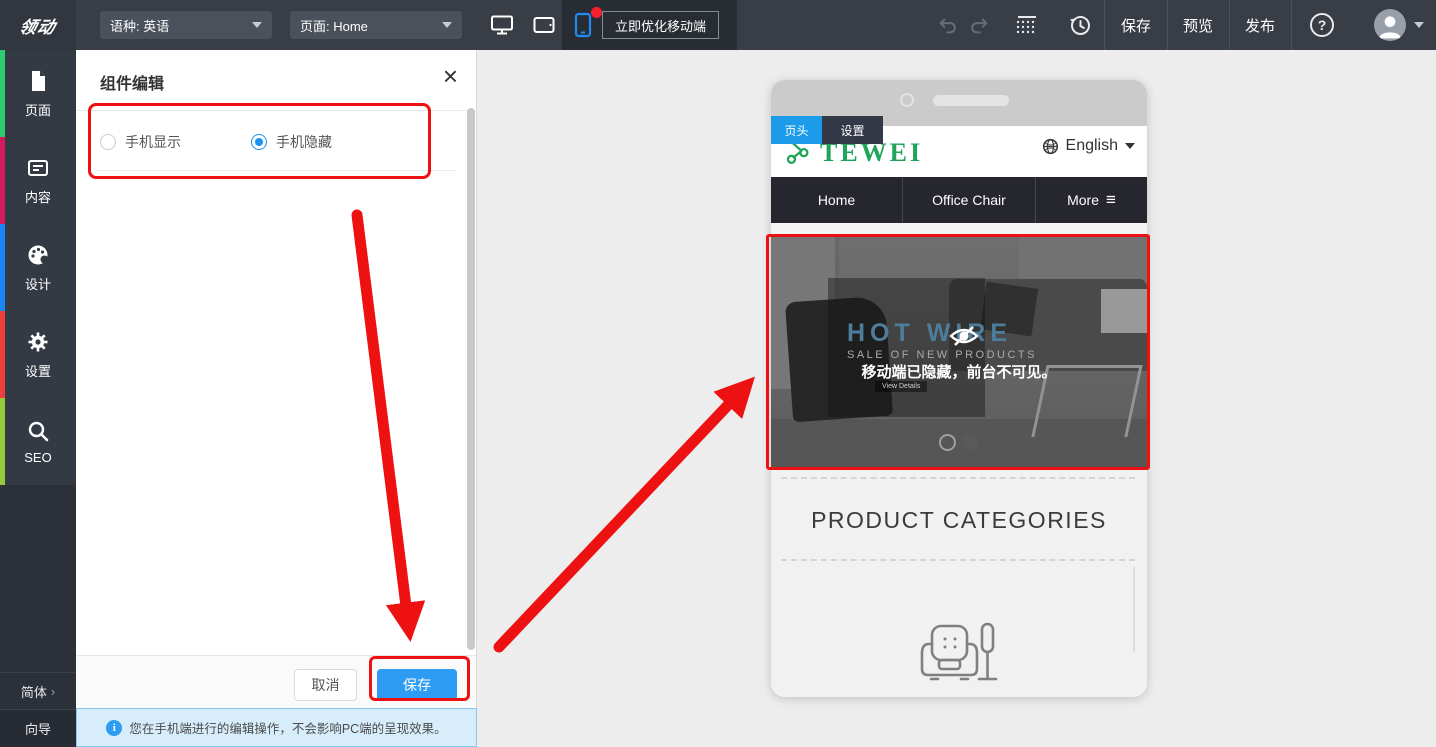 The height and width of the screenshot is (747, 1436). What do you see at coordinates (583, 27) in the screenshot?
I see `mobile-view-button` at bounding box center [583, 27].